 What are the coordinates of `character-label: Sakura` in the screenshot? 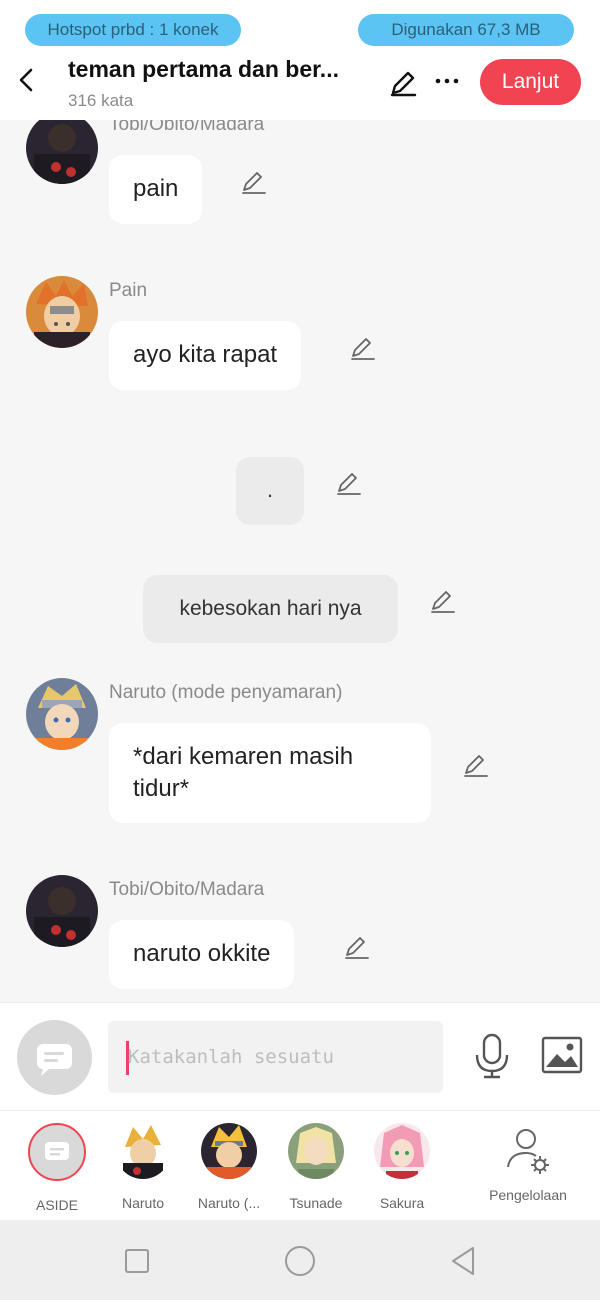 It's located at (402, 1203).